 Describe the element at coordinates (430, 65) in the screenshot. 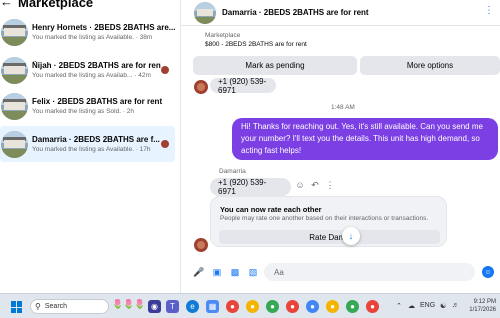

I see `more-options-button: More options` at that location.